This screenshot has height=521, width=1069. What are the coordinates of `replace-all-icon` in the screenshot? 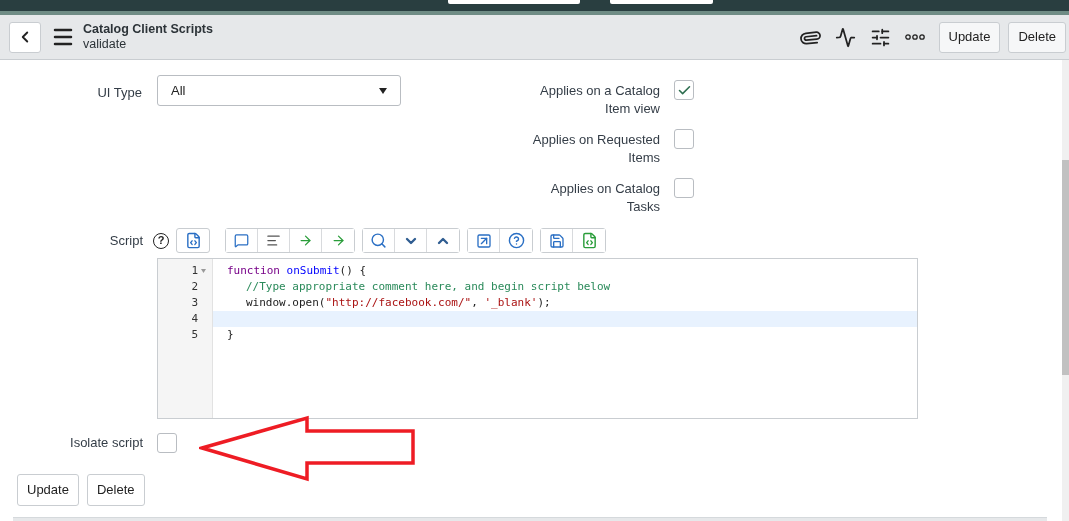 It's located at (338, 240).